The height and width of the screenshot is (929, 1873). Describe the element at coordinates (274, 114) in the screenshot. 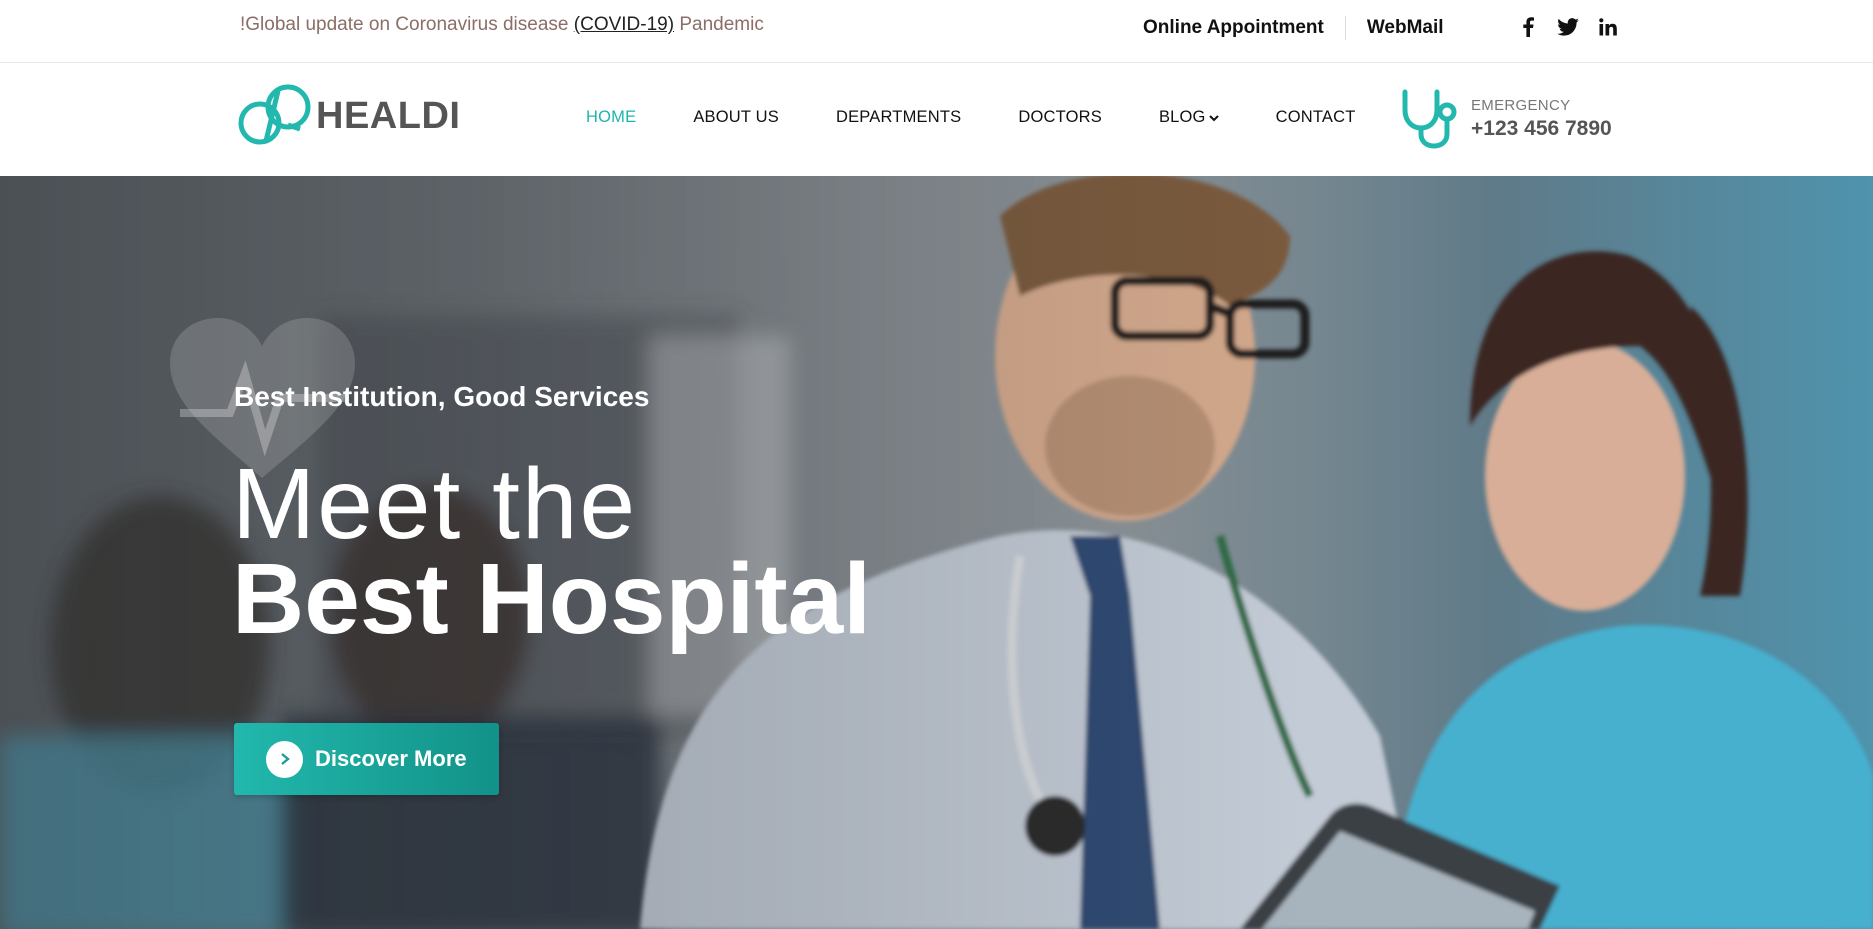

I see `capsule-logo-icon` at that location.